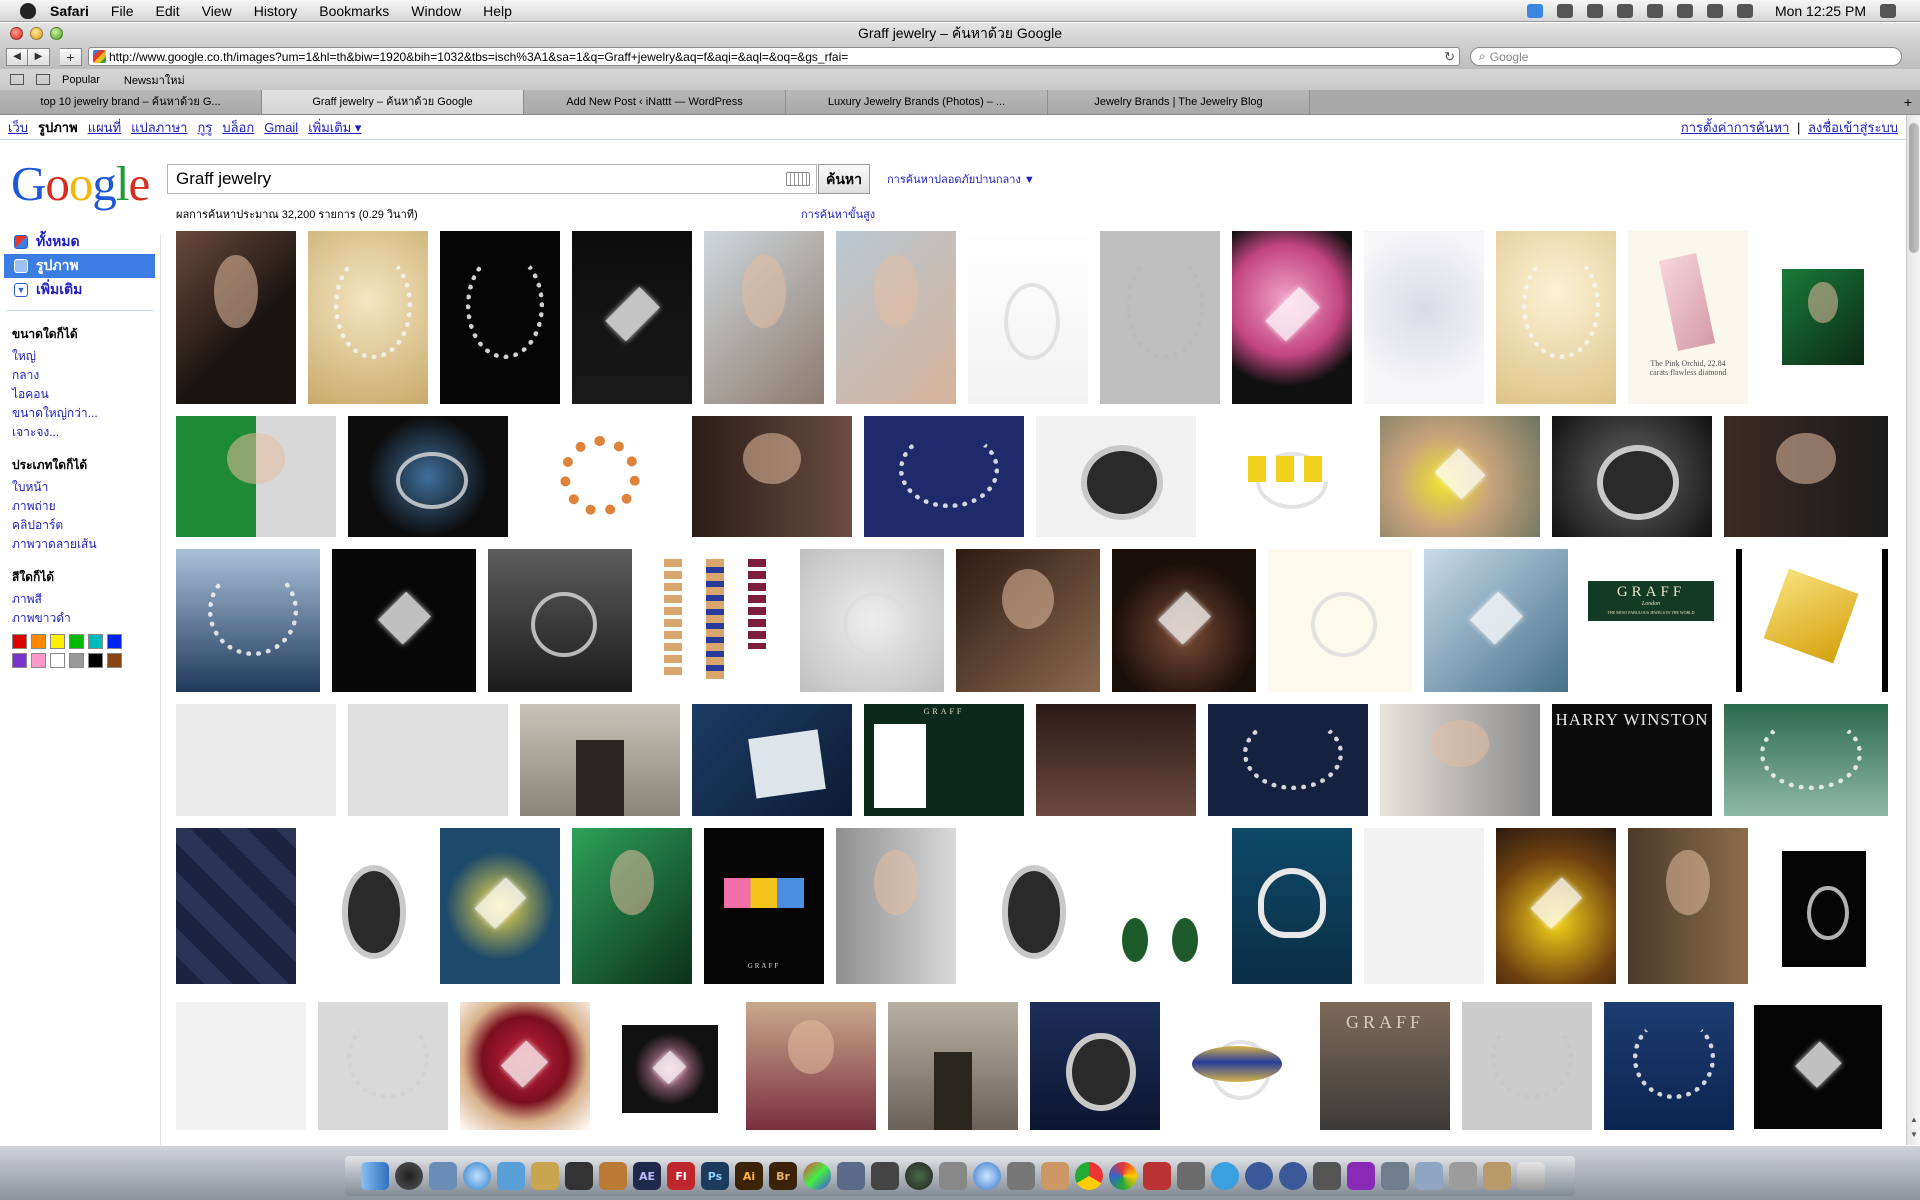 Image resolution: width=1920 pixels, height=1200 pixels. Describe the element at coordinates (167, 11) in the screenshot. I see `menu-edit: Edit` at that location.